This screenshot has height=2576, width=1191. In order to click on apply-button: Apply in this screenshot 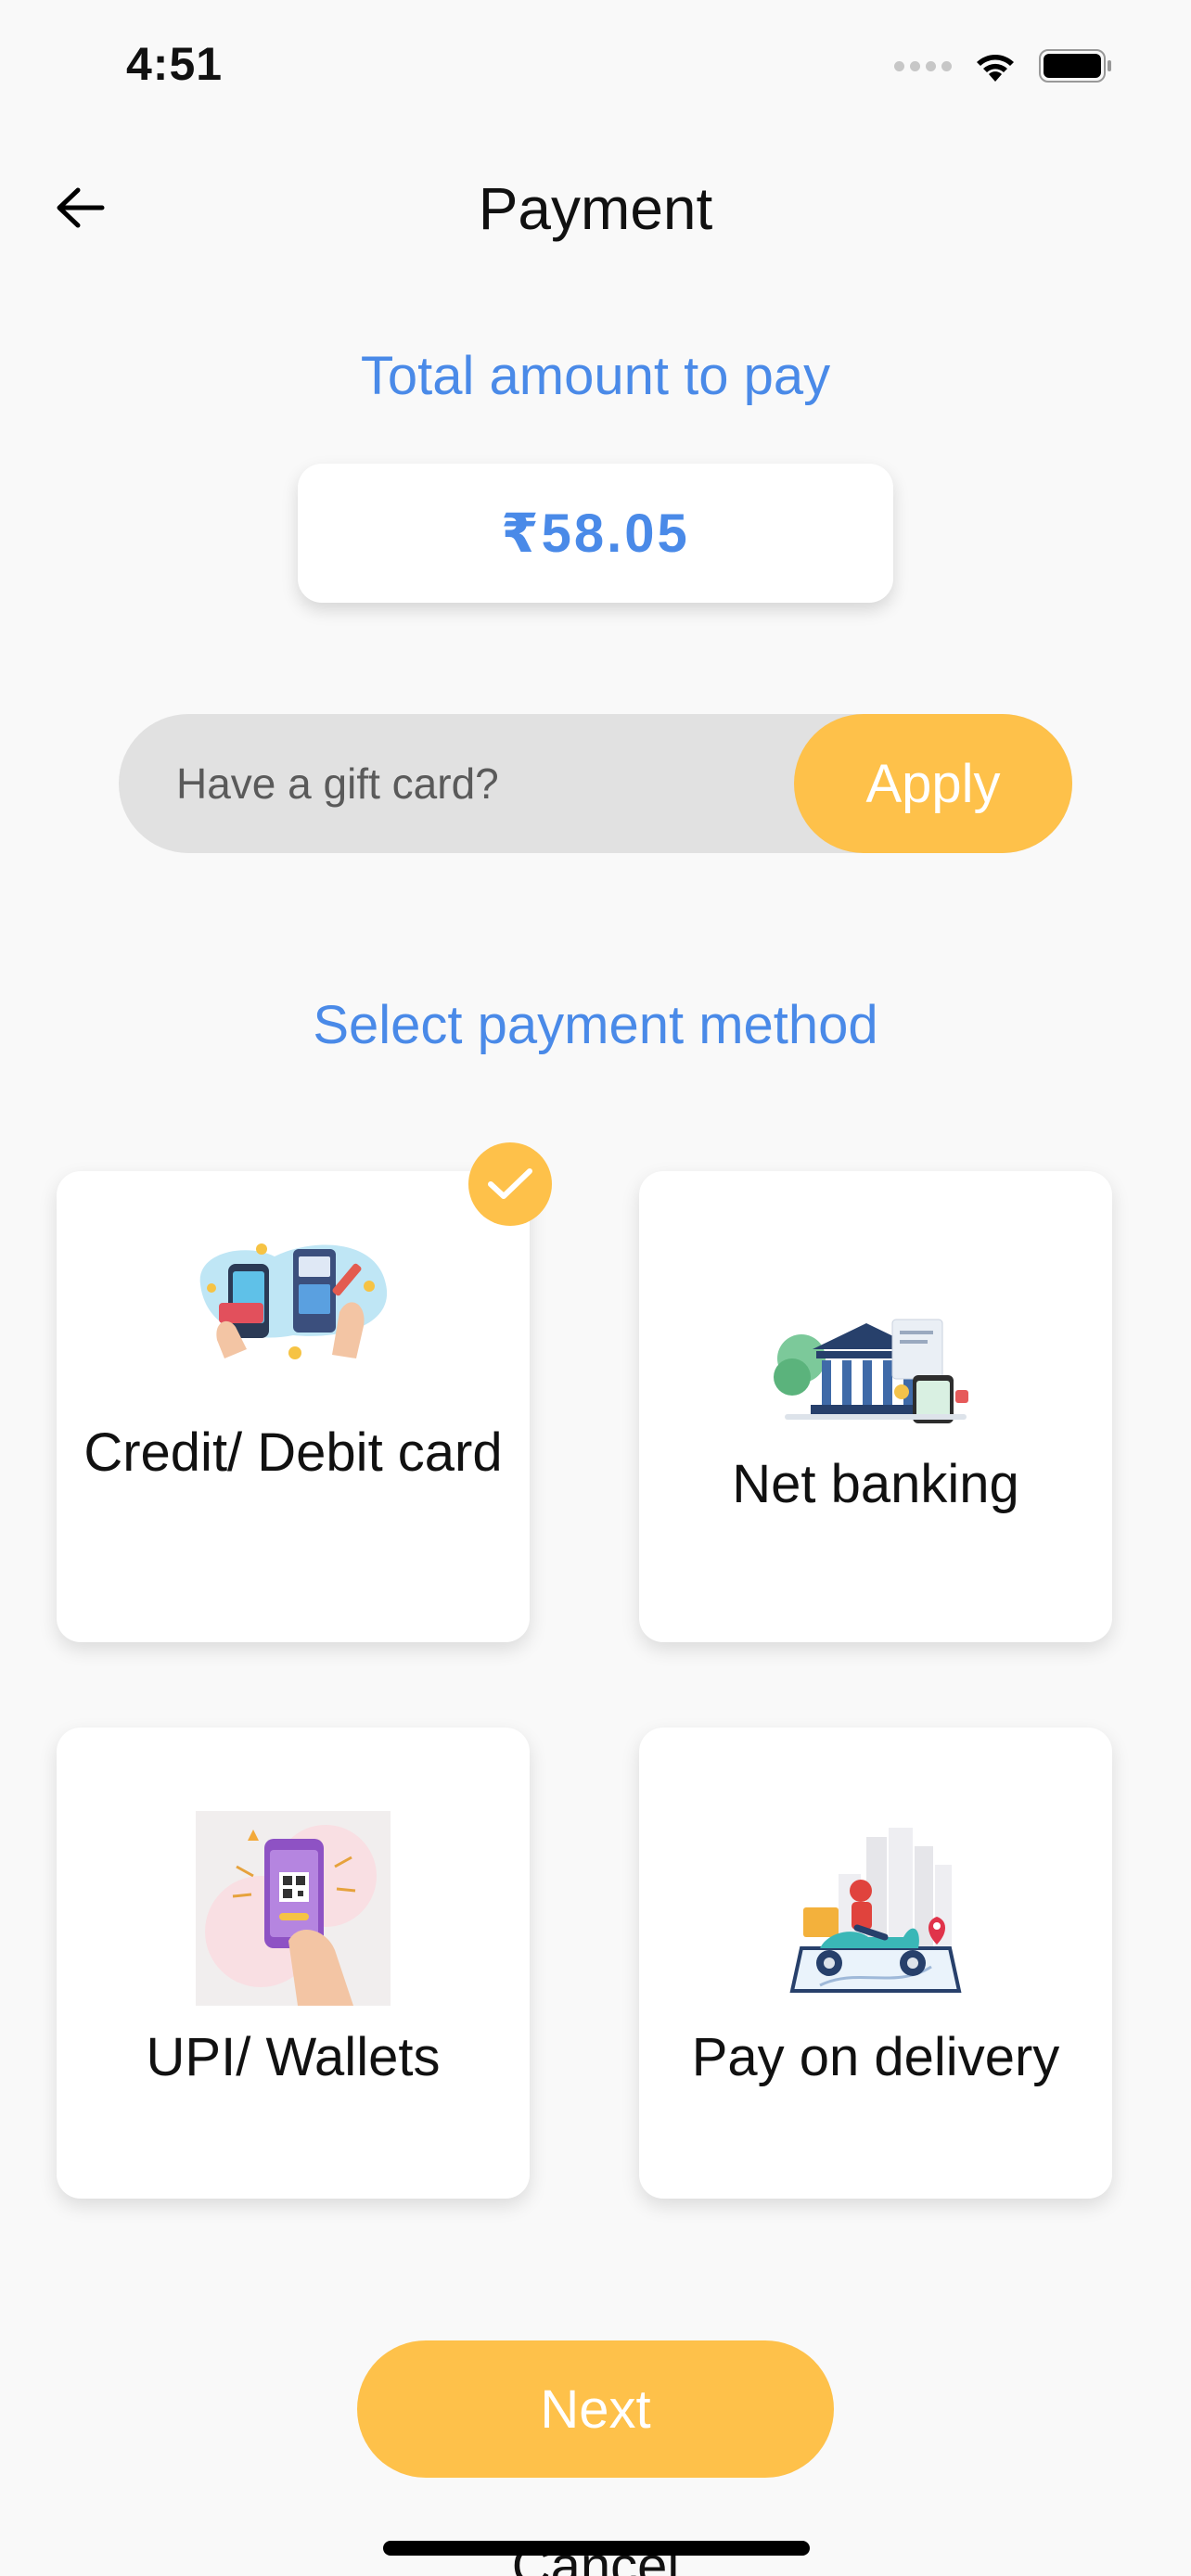, I will do `click(933, 783)`.